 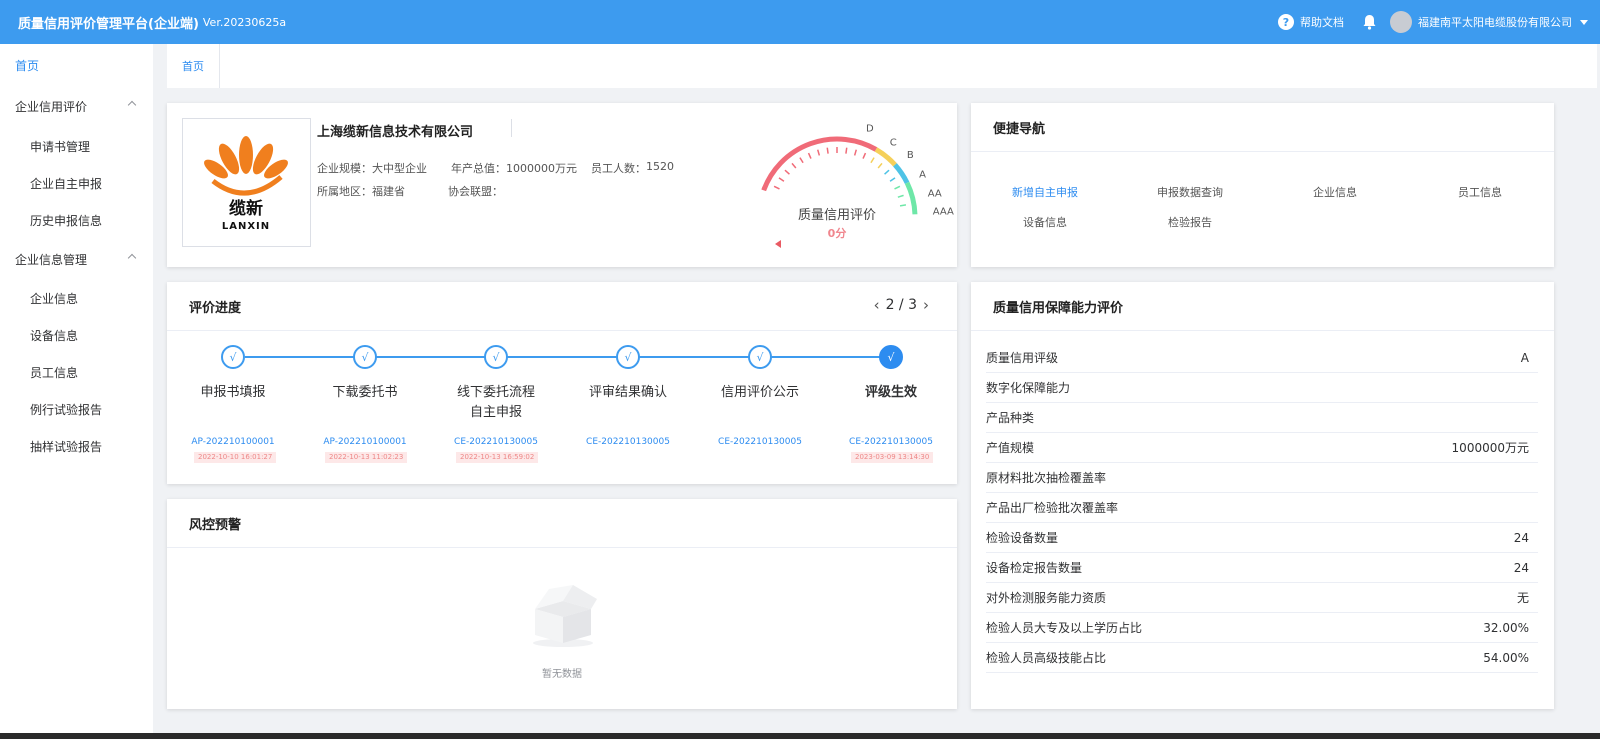 I want to click on risk-title: 风控预警, so click(x=215, y=525).